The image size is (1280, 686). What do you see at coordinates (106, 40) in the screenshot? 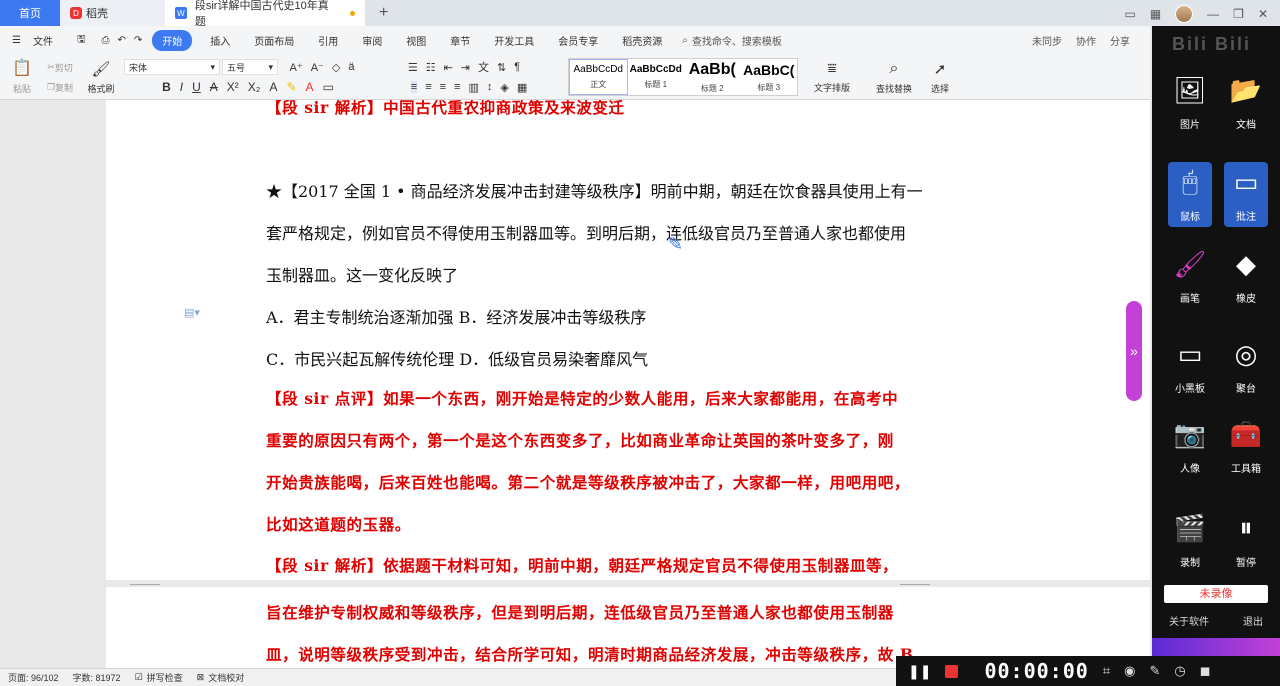
I see `print-icon: ⎙` at bounding box center [106, 40].